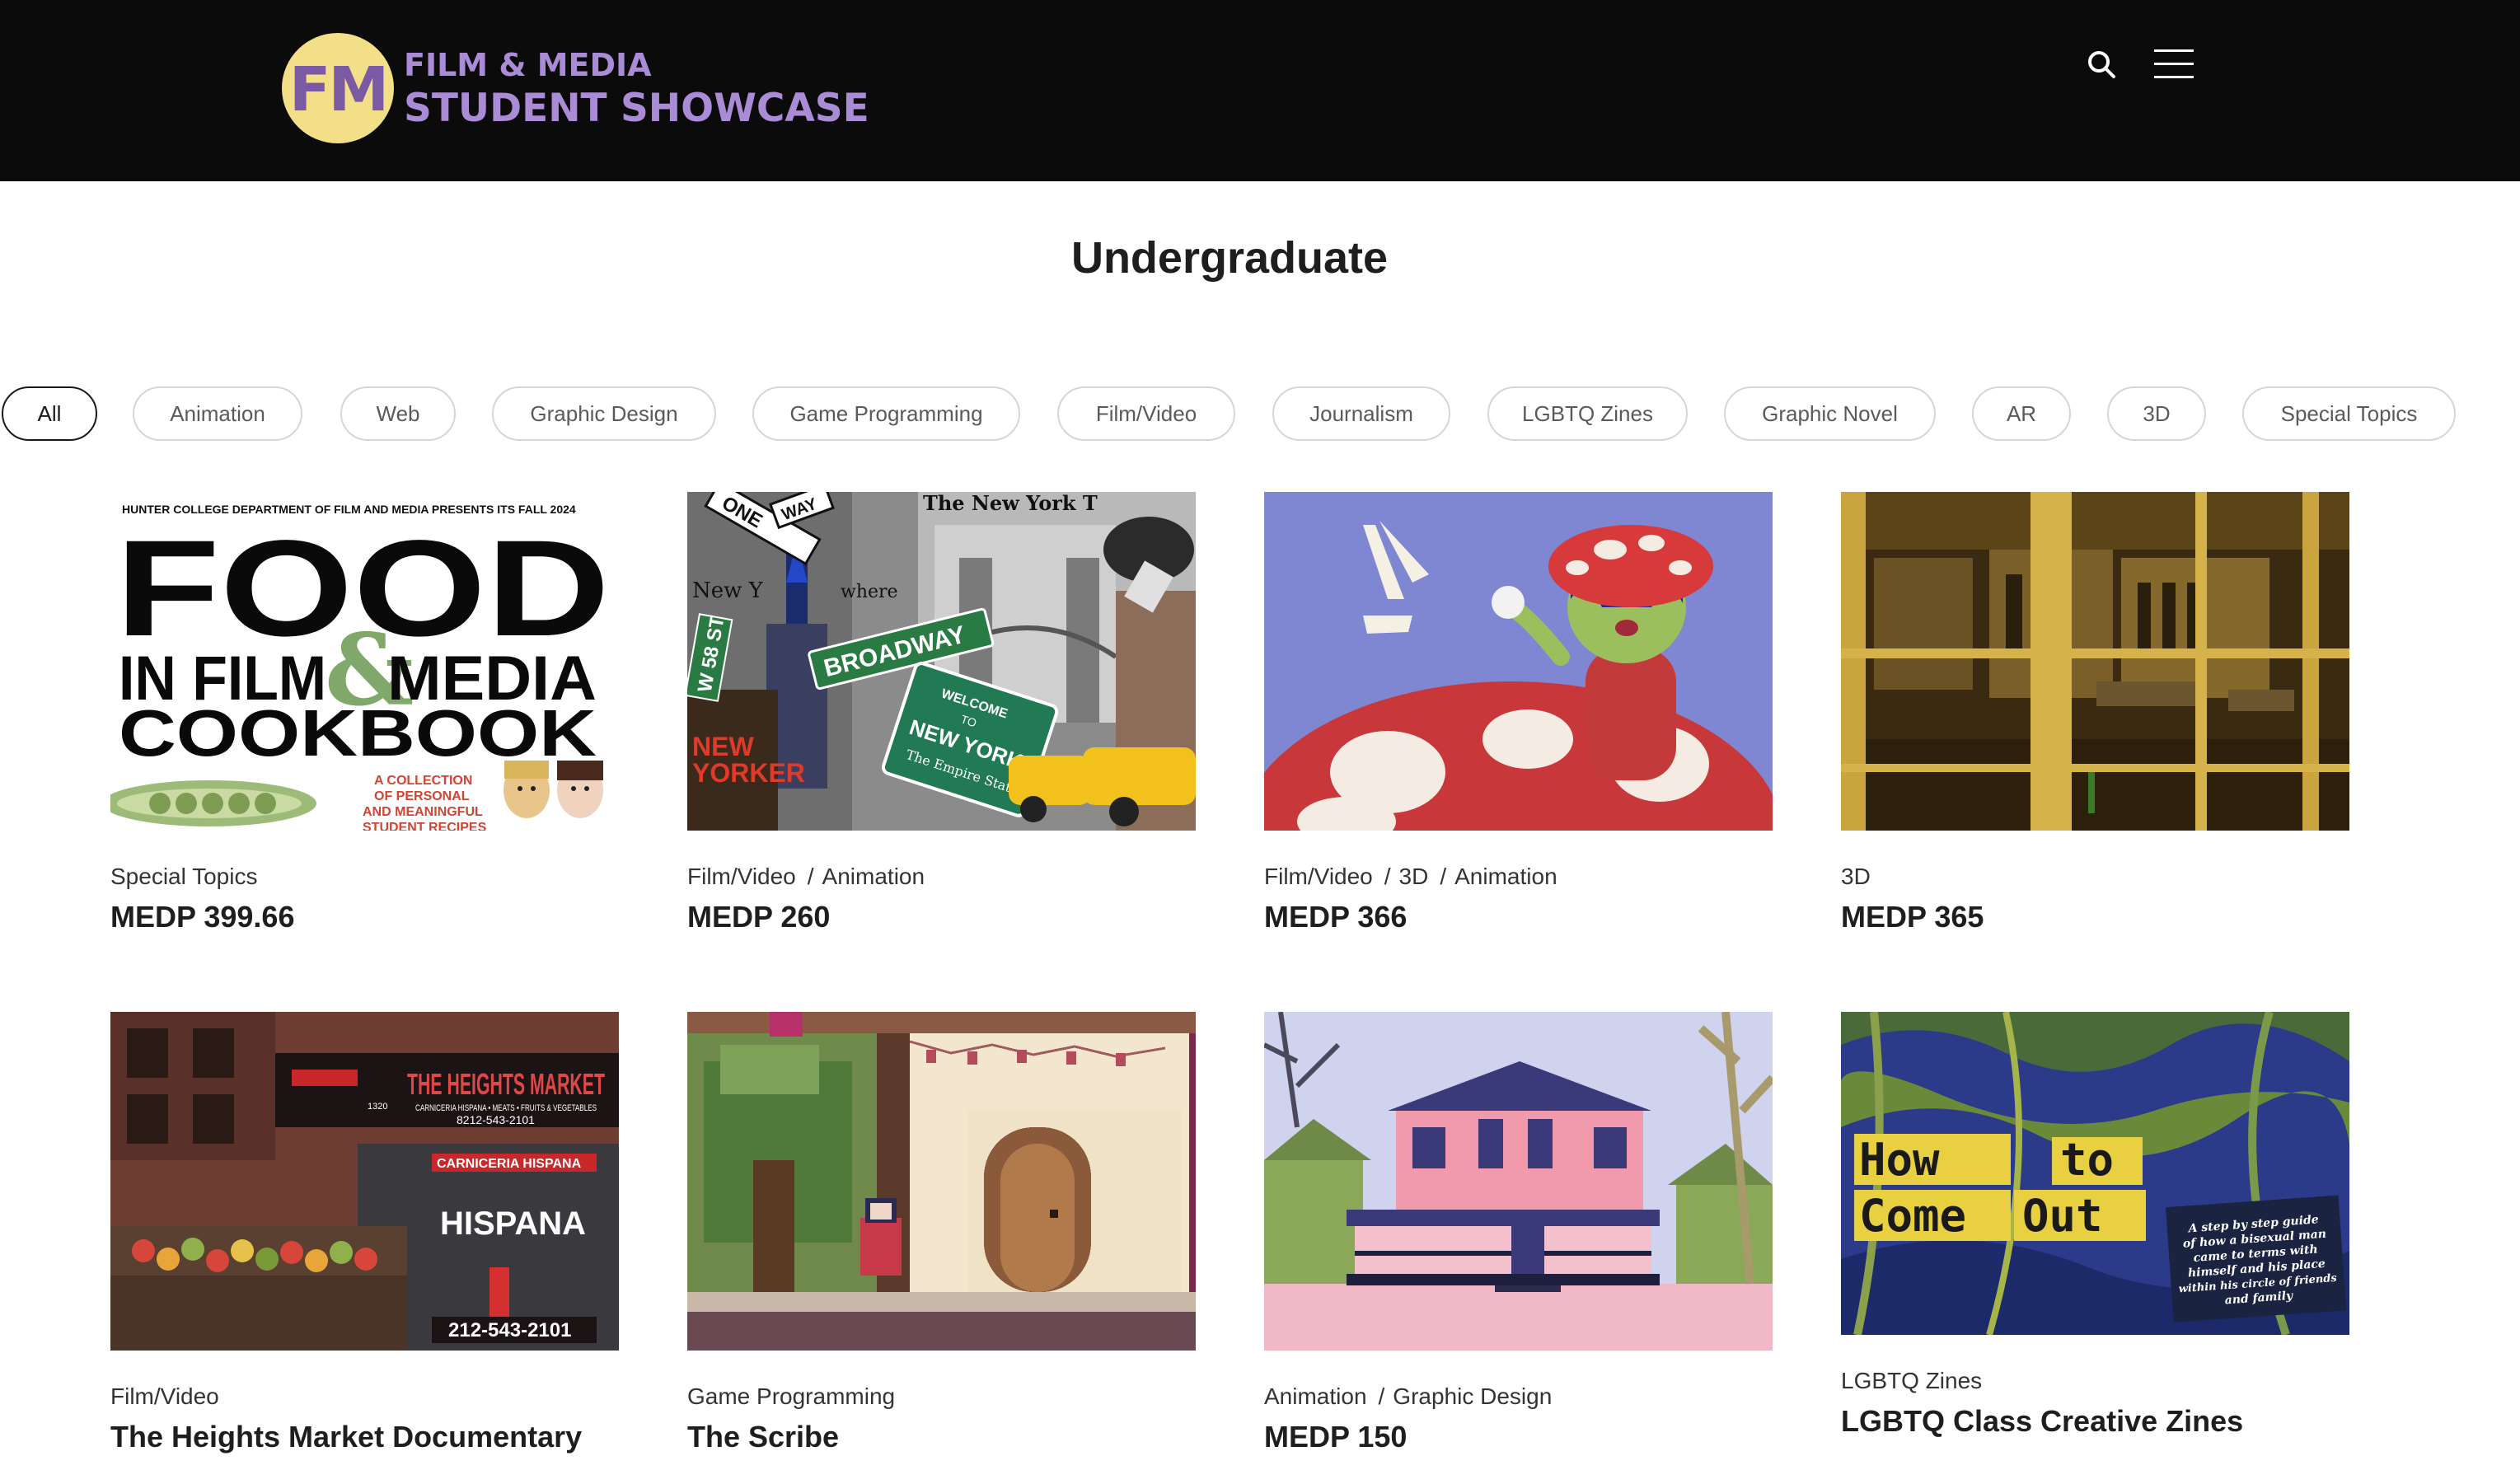 This screenshot has height=1470, width=2520. What do you see at coordinates (941, 1437) in the screenshot?
I see `project-title: The Scribe` at bounding box center [941, 1437].